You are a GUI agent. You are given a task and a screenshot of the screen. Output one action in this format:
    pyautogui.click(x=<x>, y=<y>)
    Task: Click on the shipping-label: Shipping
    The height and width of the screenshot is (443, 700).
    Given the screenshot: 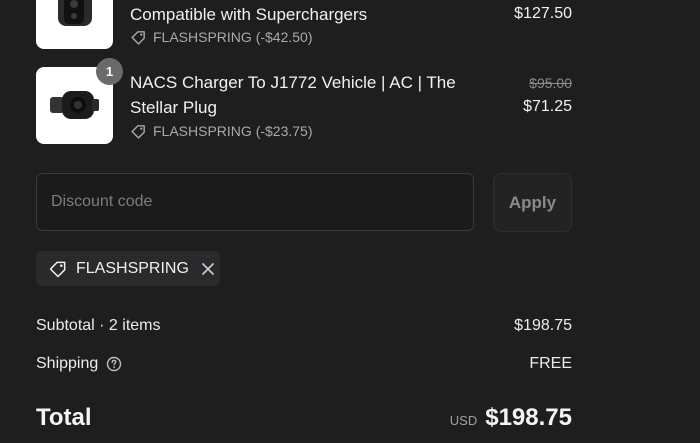 What is the action you would take?
    pyautogui.click(x=67, y=363)
    